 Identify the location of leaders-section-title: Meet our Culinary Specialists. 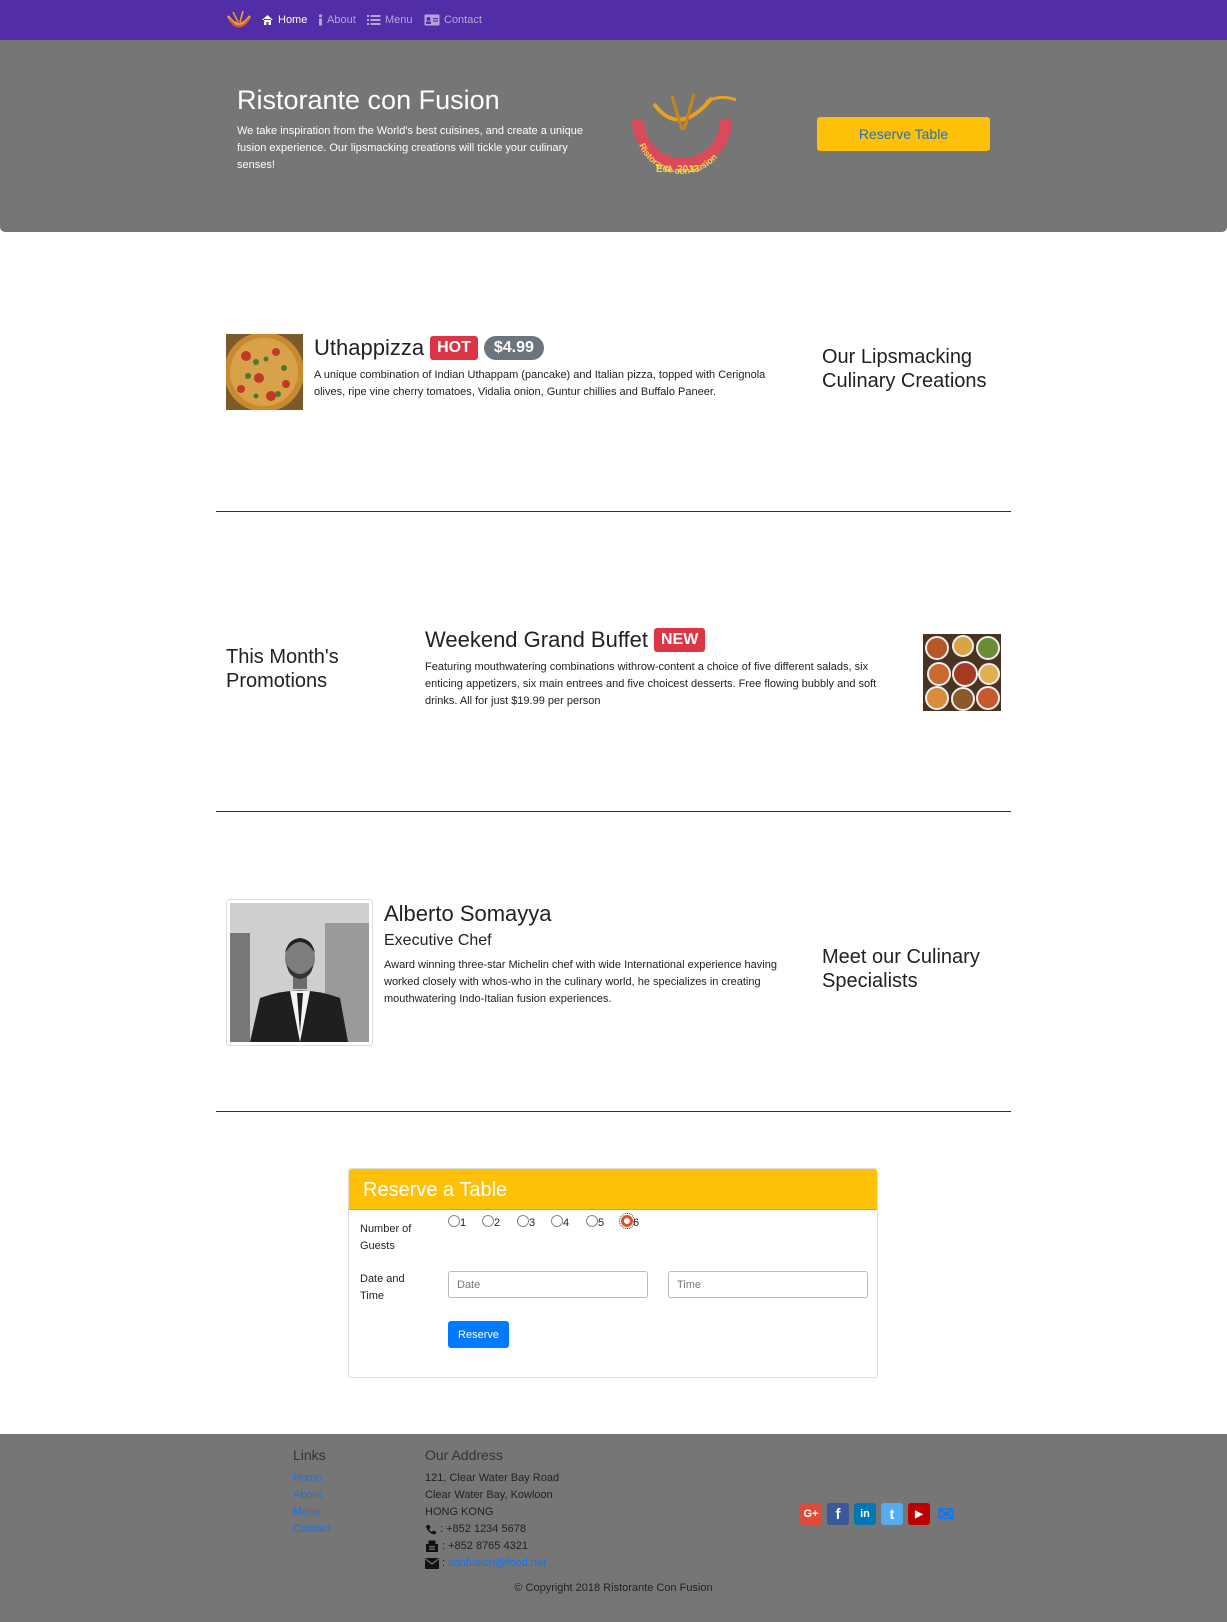
(901, 969).